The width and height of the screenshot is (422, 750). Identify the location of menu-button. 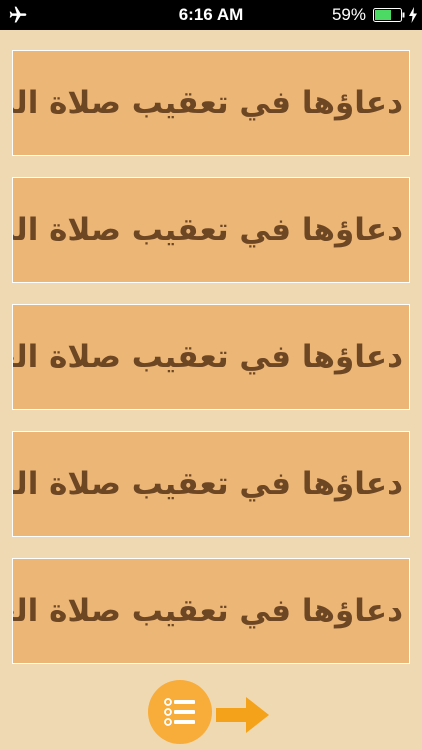
(180, 712).